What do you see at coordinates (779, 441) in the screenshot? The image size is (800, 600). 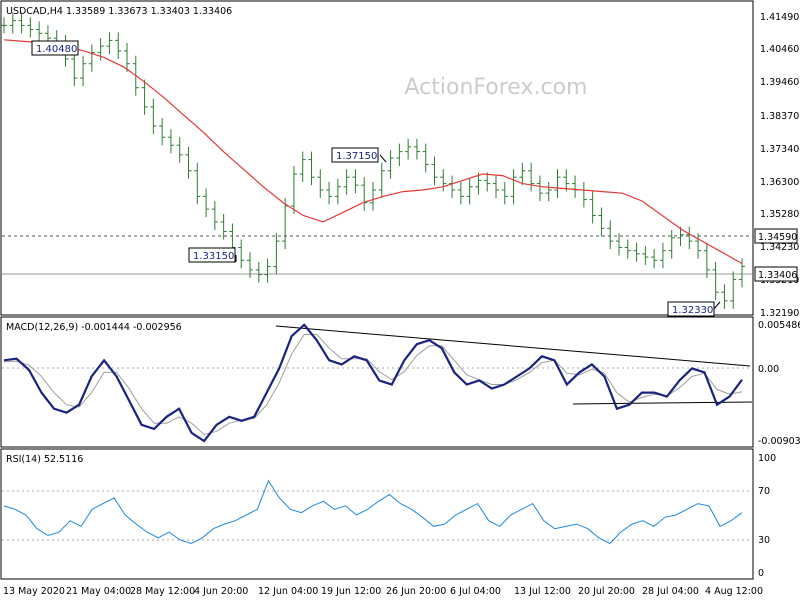 I see `macd-y-tick: -0.009034` at bounding box center [779, 441].